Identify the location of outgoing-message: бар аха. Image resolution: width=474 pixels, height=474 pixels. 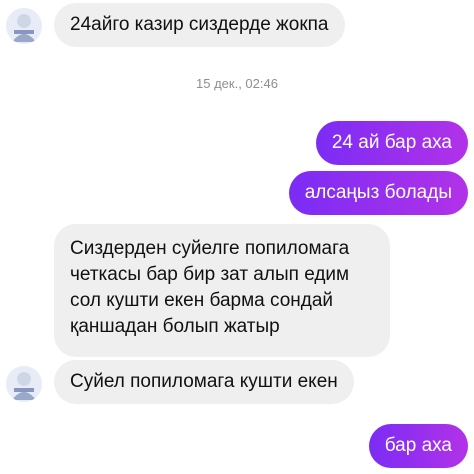
(418, 446).